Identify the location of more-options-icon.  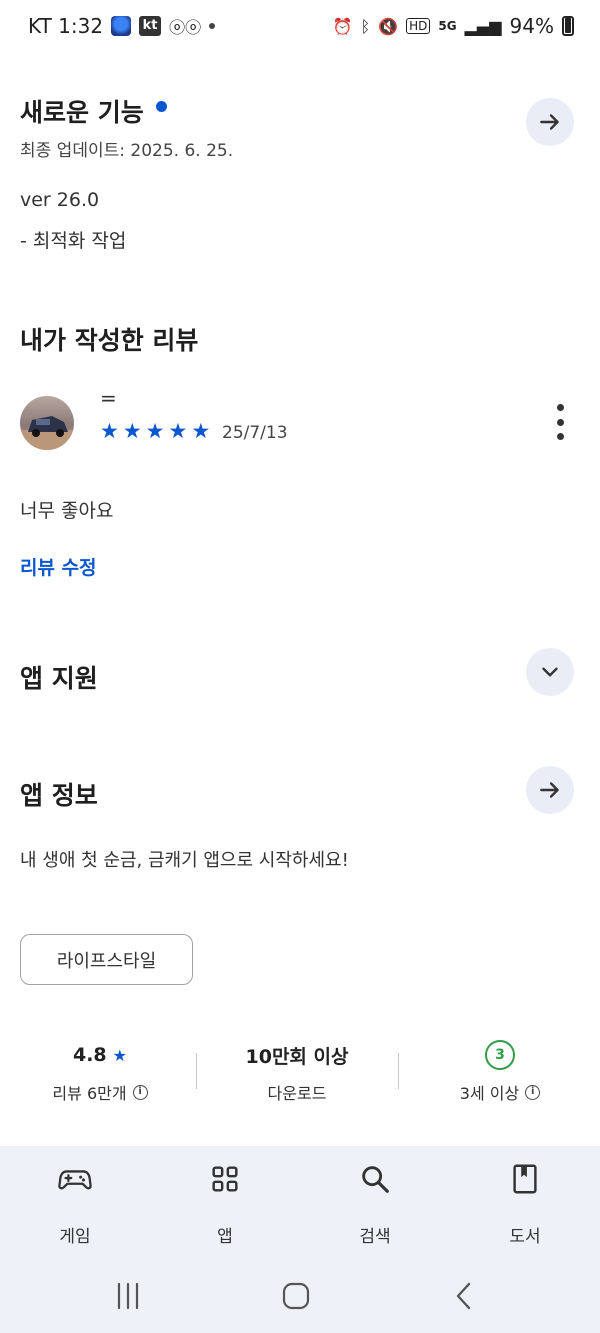
(560, 422).